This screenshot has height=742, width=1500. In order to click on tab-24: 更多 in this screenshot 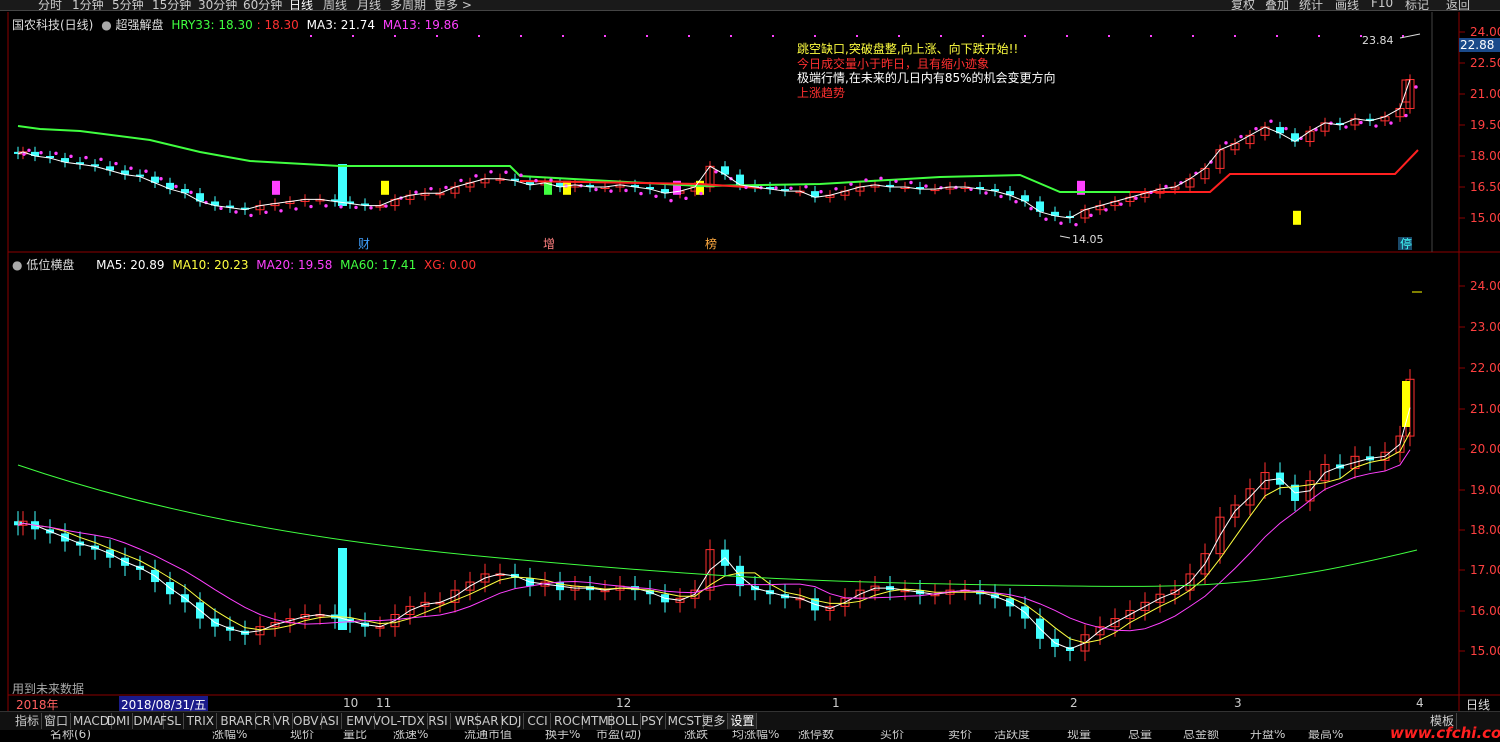, I will do `click(714, 721)`.